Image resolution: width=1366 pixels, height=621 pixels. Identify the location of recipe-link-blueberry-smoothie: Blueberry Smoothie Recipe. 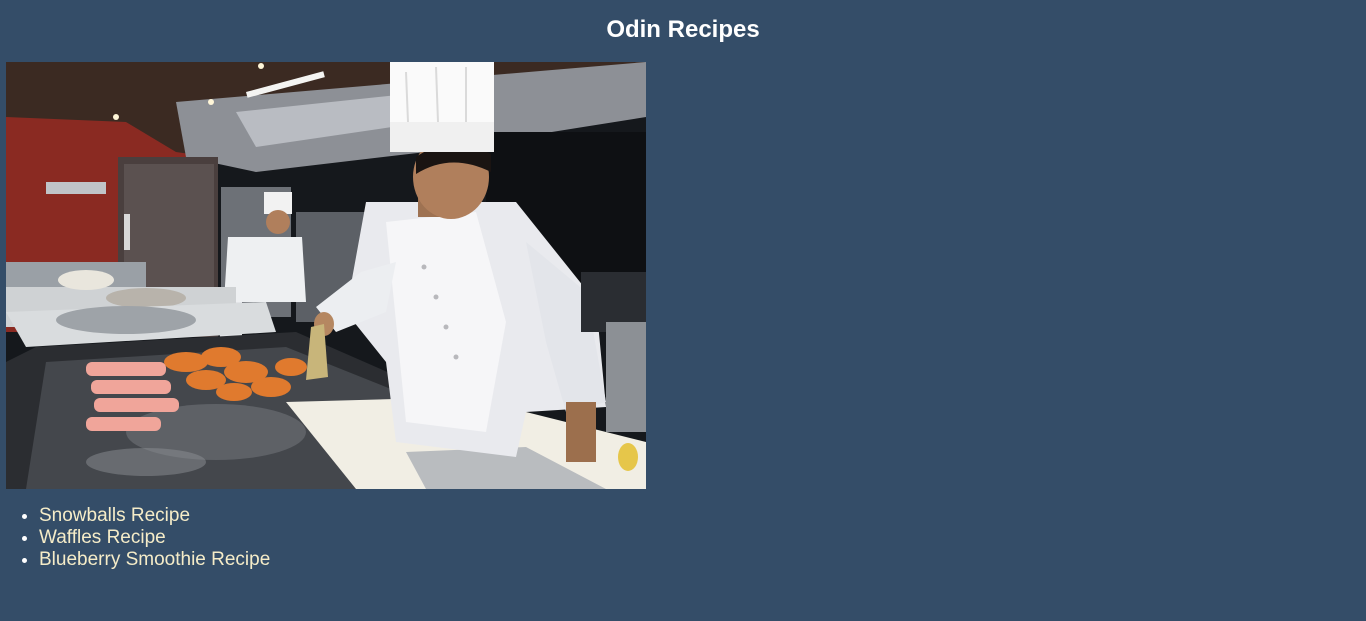
(154, 559).